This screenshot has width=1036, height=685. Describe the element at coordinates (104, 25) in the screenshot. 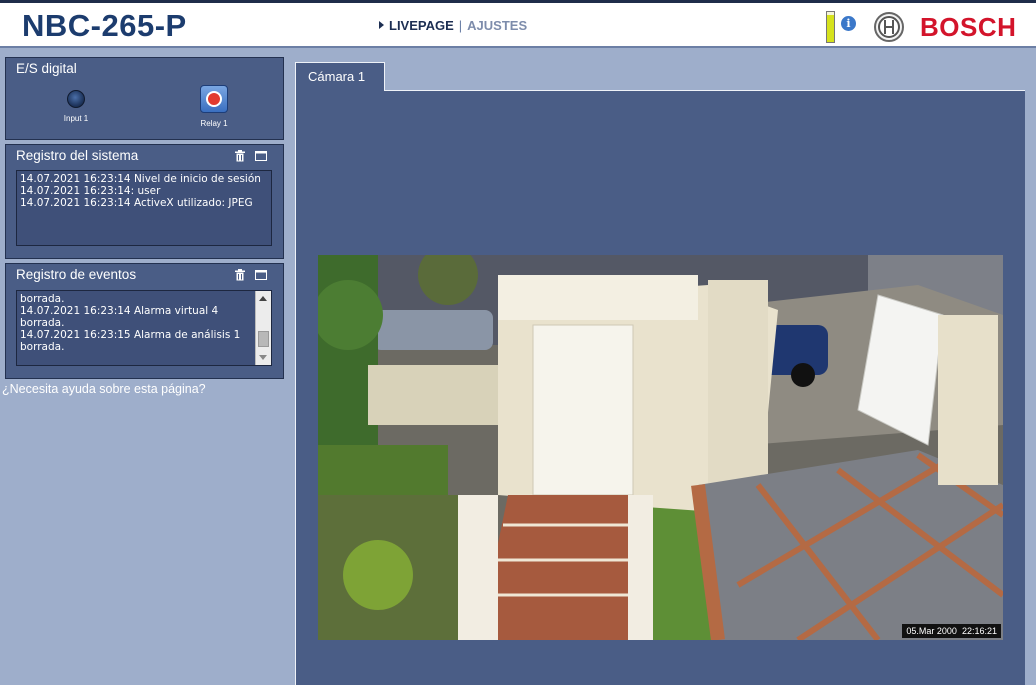

I see `device-model-title: NBC-265-P` at that location.